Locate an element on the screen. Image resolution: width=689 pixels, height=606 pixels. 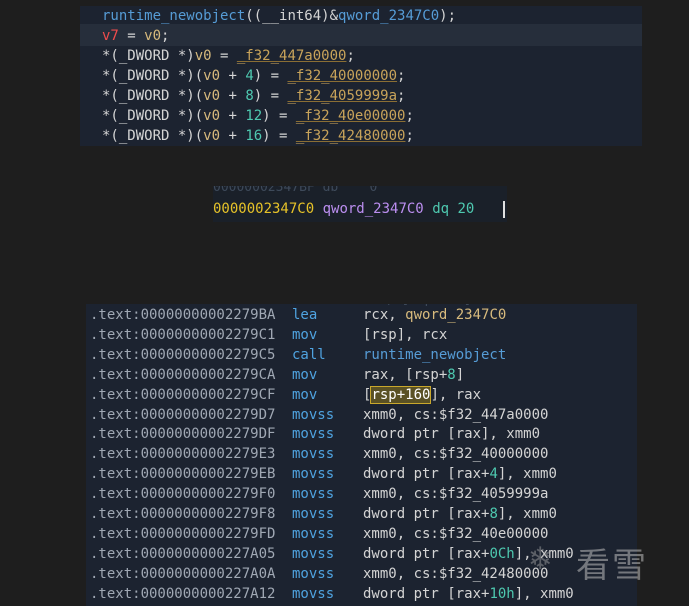
code-token: 12 is located at coordinates (254, 116).